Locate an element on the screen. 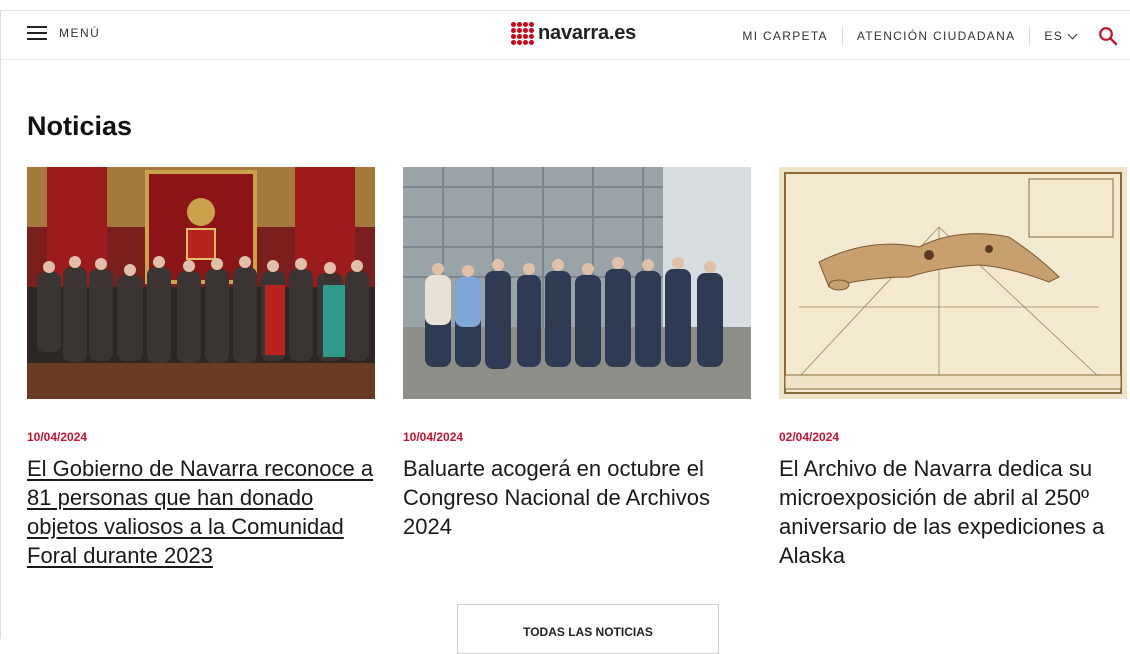 The height and width of the screenshot is (654, 1130). chevron-down-icon is located at coordinates (1072, 34).